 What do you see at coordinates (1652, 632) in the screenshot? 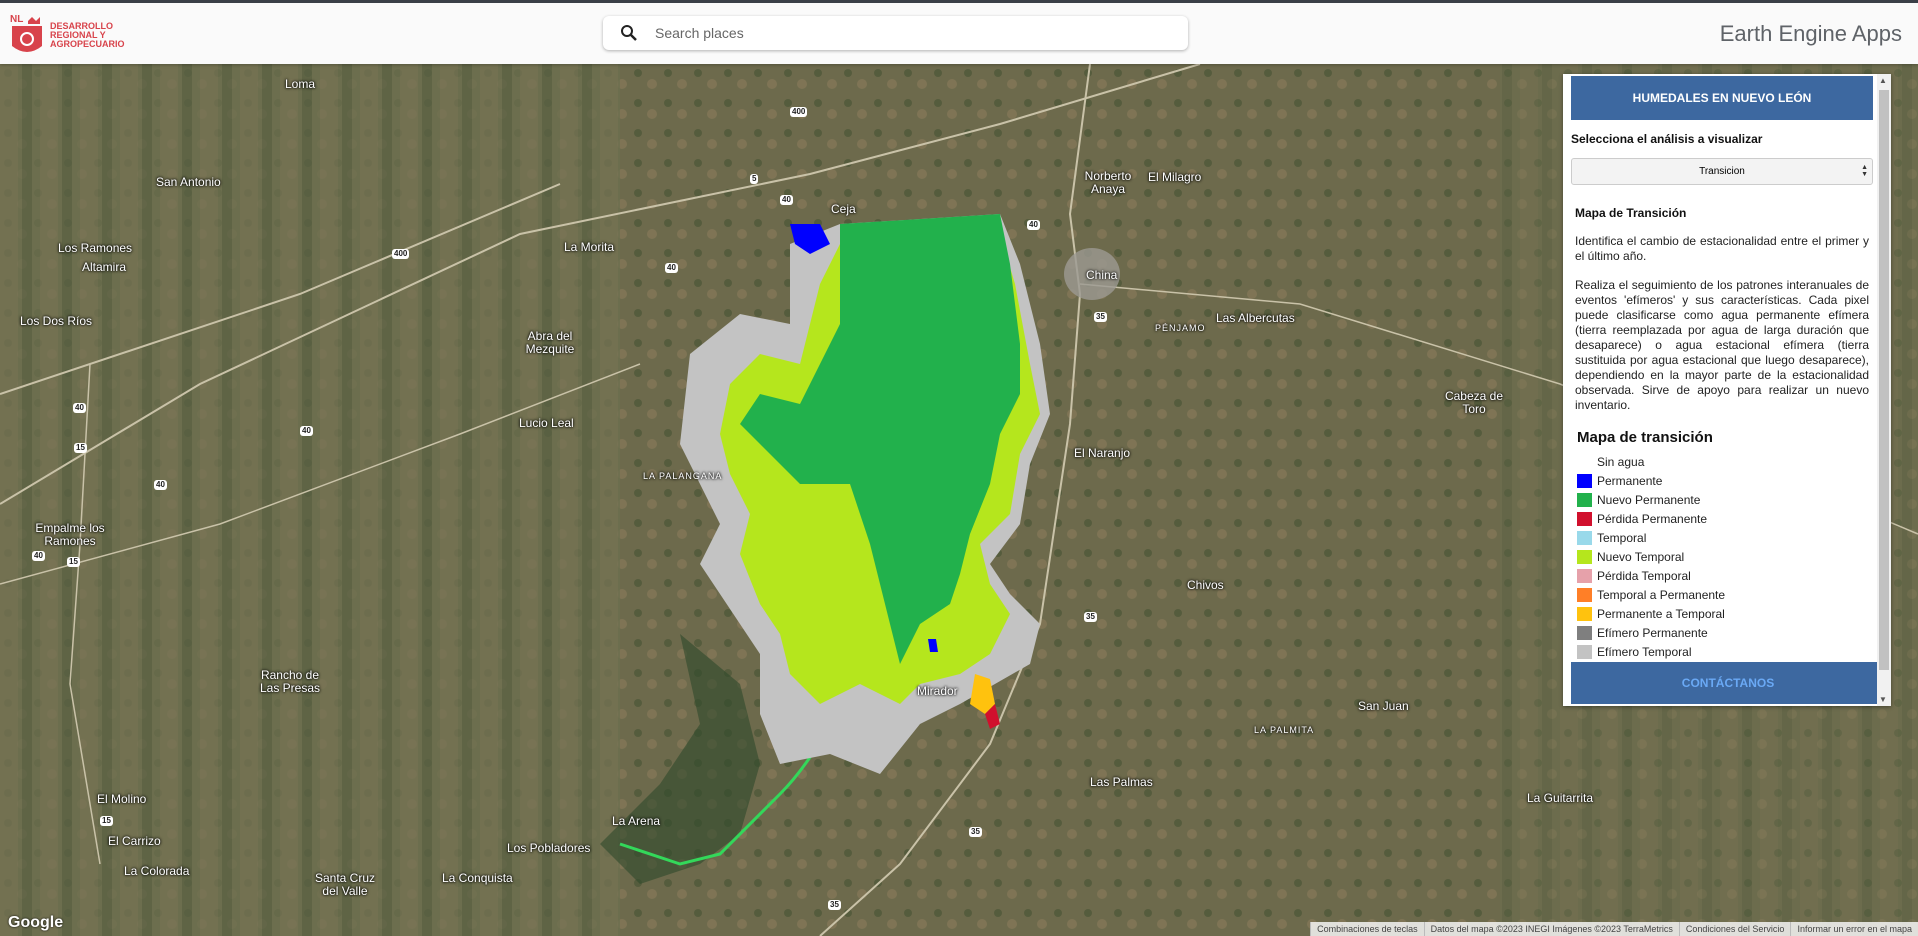
I see `legend-label: Efímero Permanente` at bounding box center [1652, 632].